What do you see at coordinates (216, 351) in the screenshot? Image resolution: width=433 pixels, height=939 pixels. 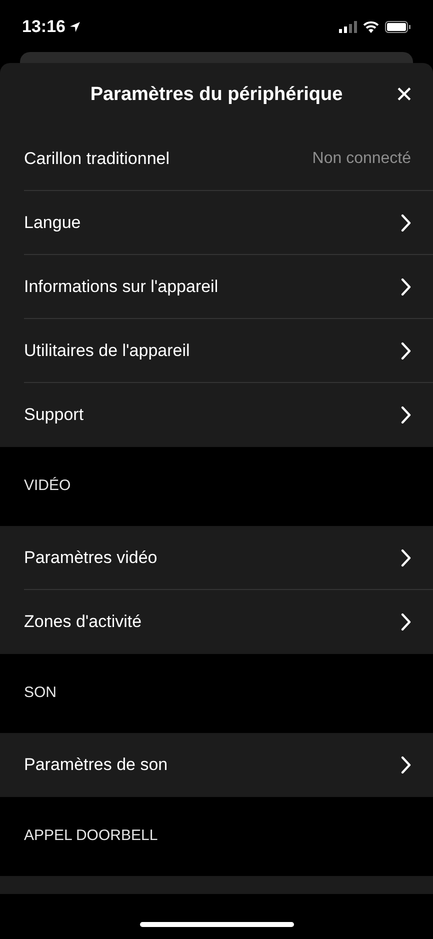 I see `list-row: Utilitaires de l'appareil` at bounding box center [216, 351].